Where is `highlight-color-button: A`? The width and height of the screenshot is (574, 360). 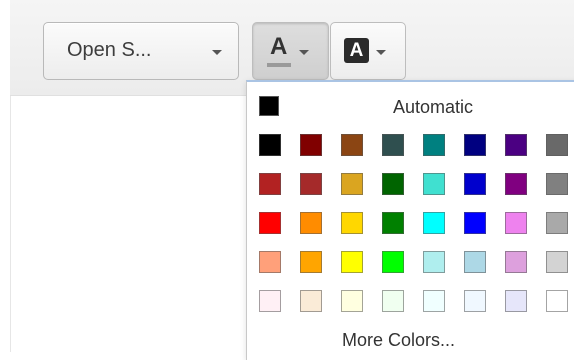
highlight-color-button: A is located at coordinates (368, 51).